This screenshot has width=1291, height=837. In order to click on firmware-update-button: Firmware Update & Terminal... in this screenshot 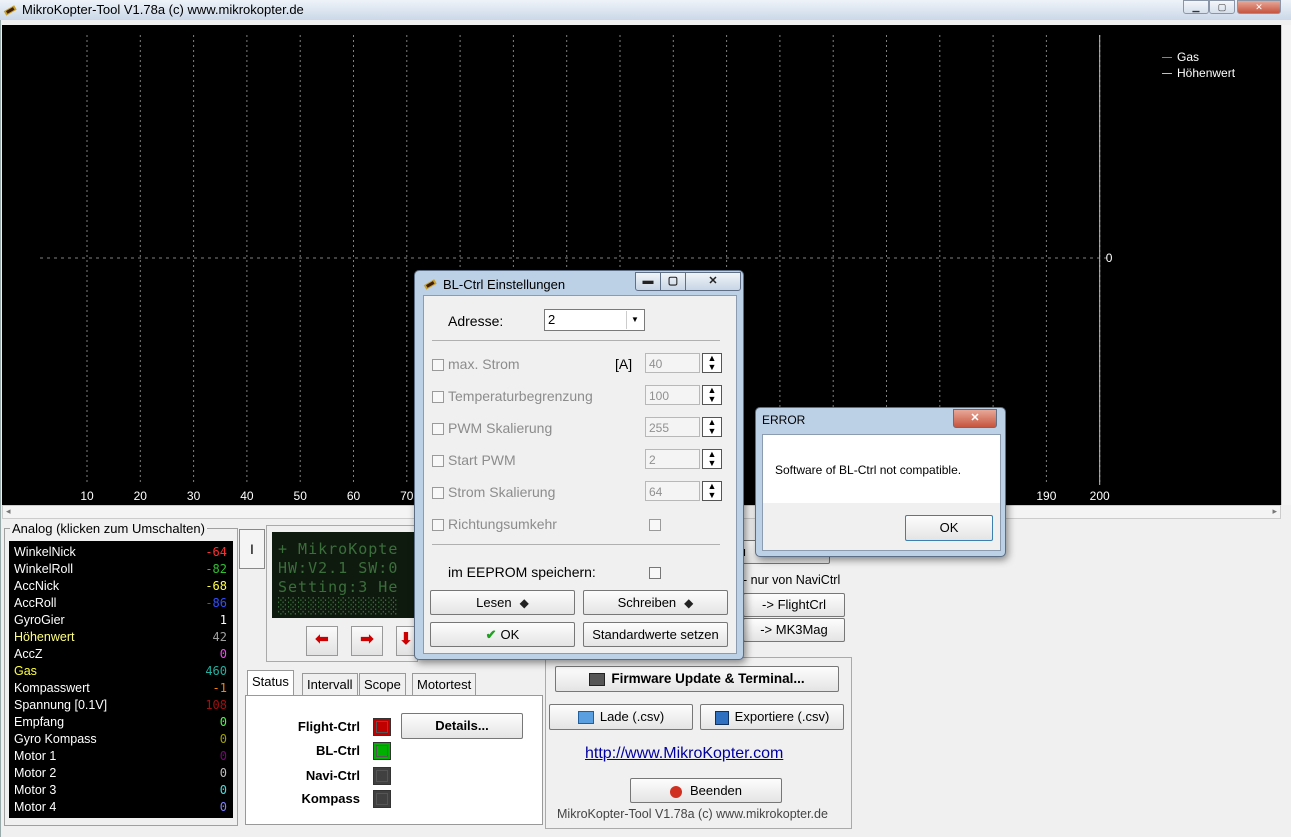, I will do `click(697, 679)`.